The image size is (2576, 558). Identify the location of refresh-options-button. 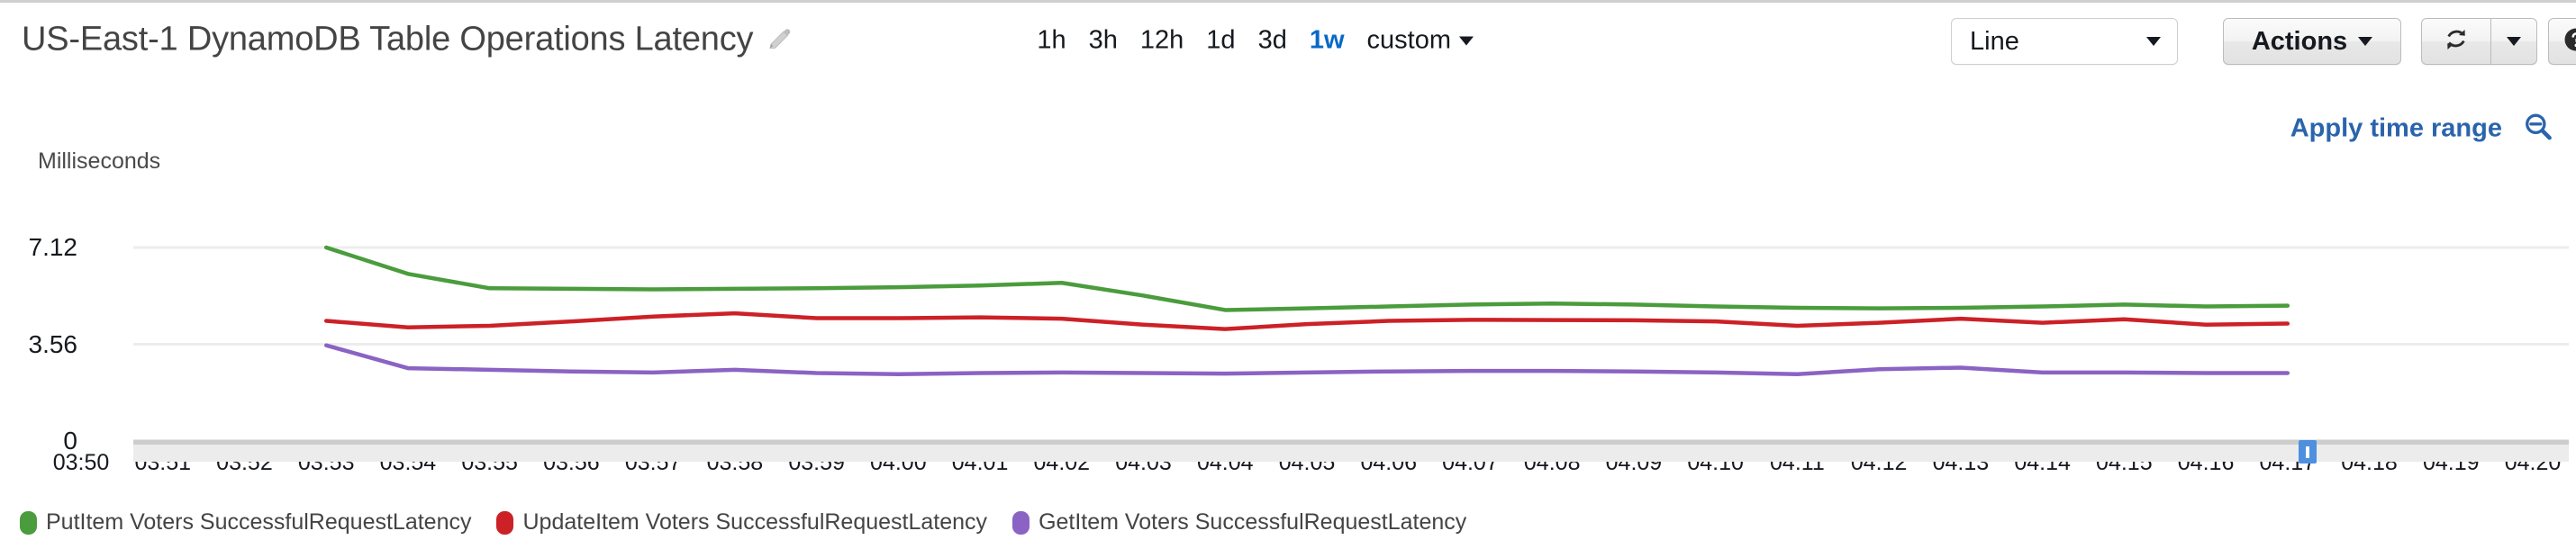
(2513, 42).